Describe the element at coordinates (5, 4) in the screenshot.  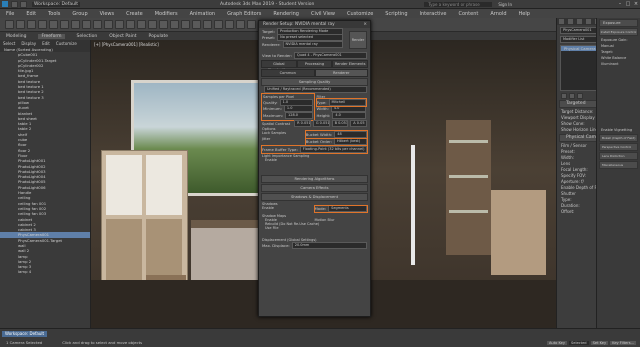
I see `app-icon` at that location.